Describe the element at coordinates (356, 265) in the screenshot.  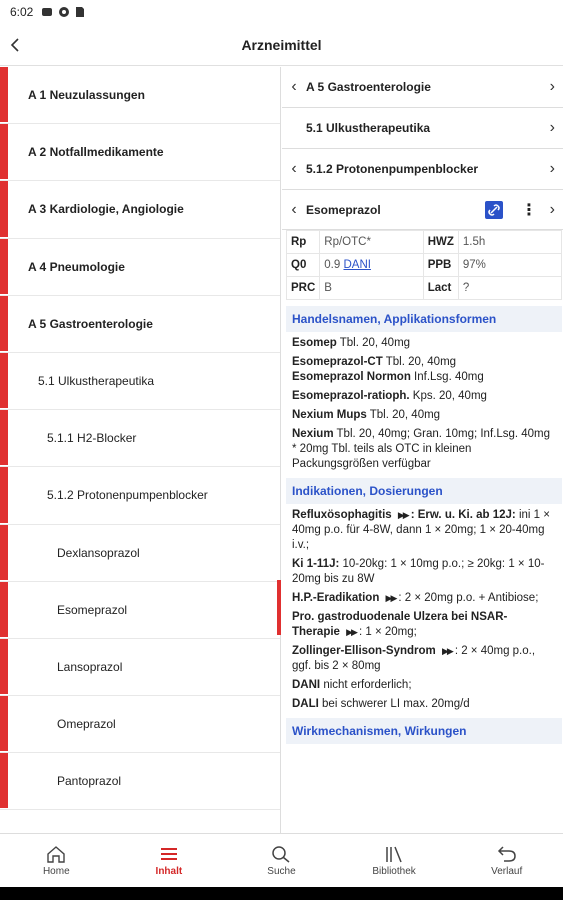
I see `dani-link: DANI` at that location.